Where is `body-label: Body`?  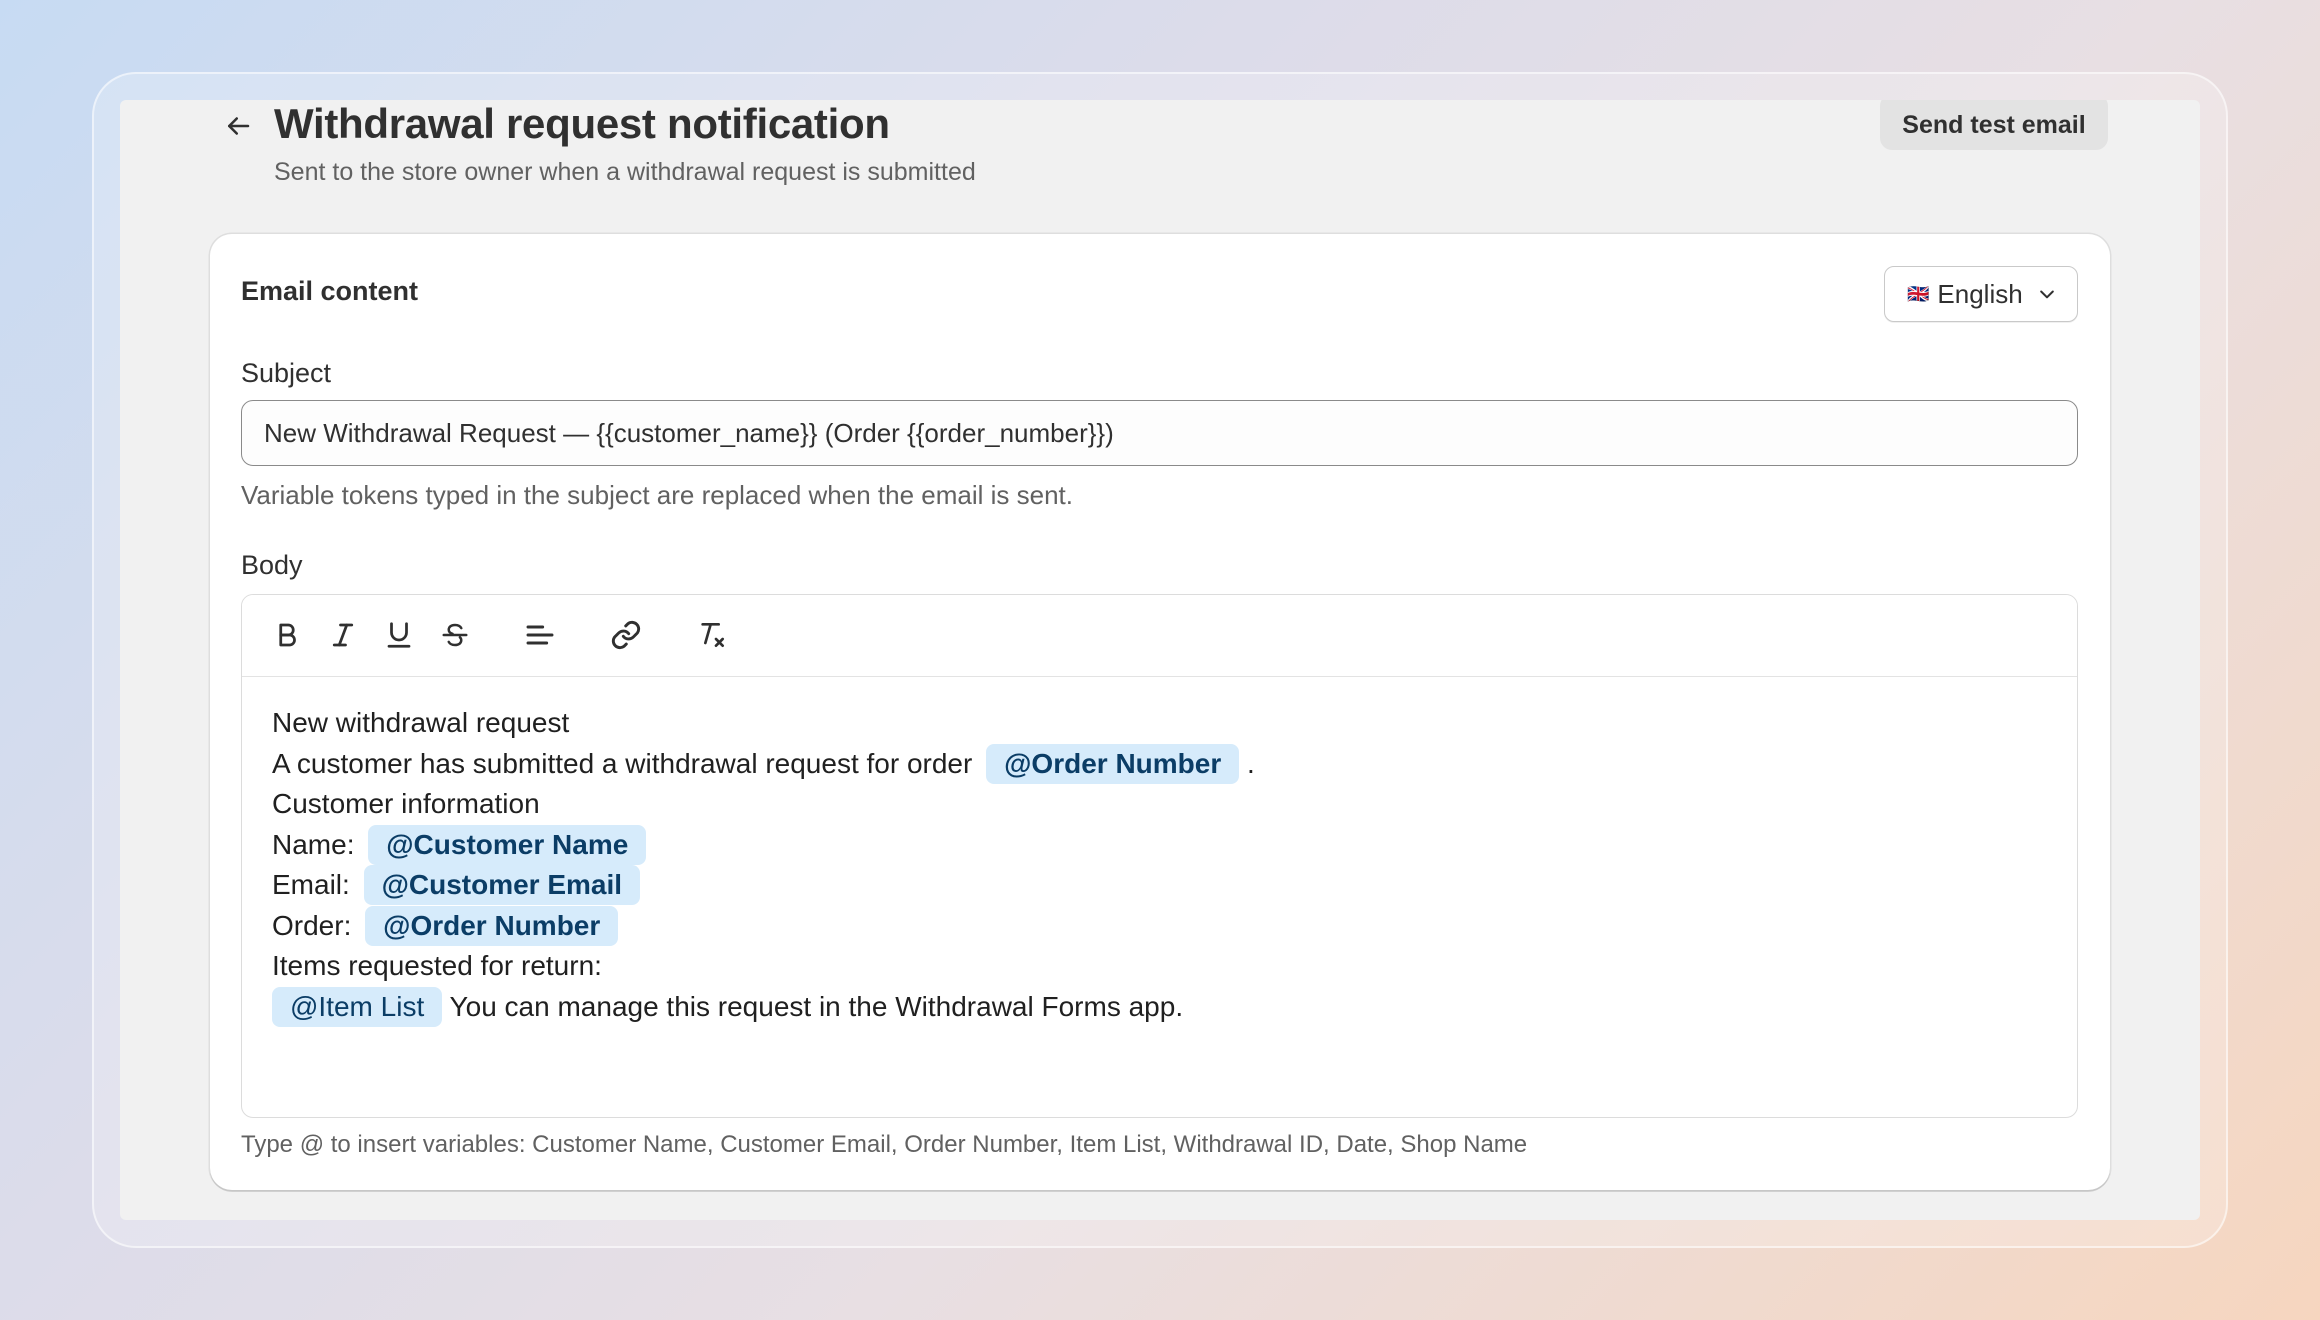 body-label: Body is located at coordinates (272, 565).